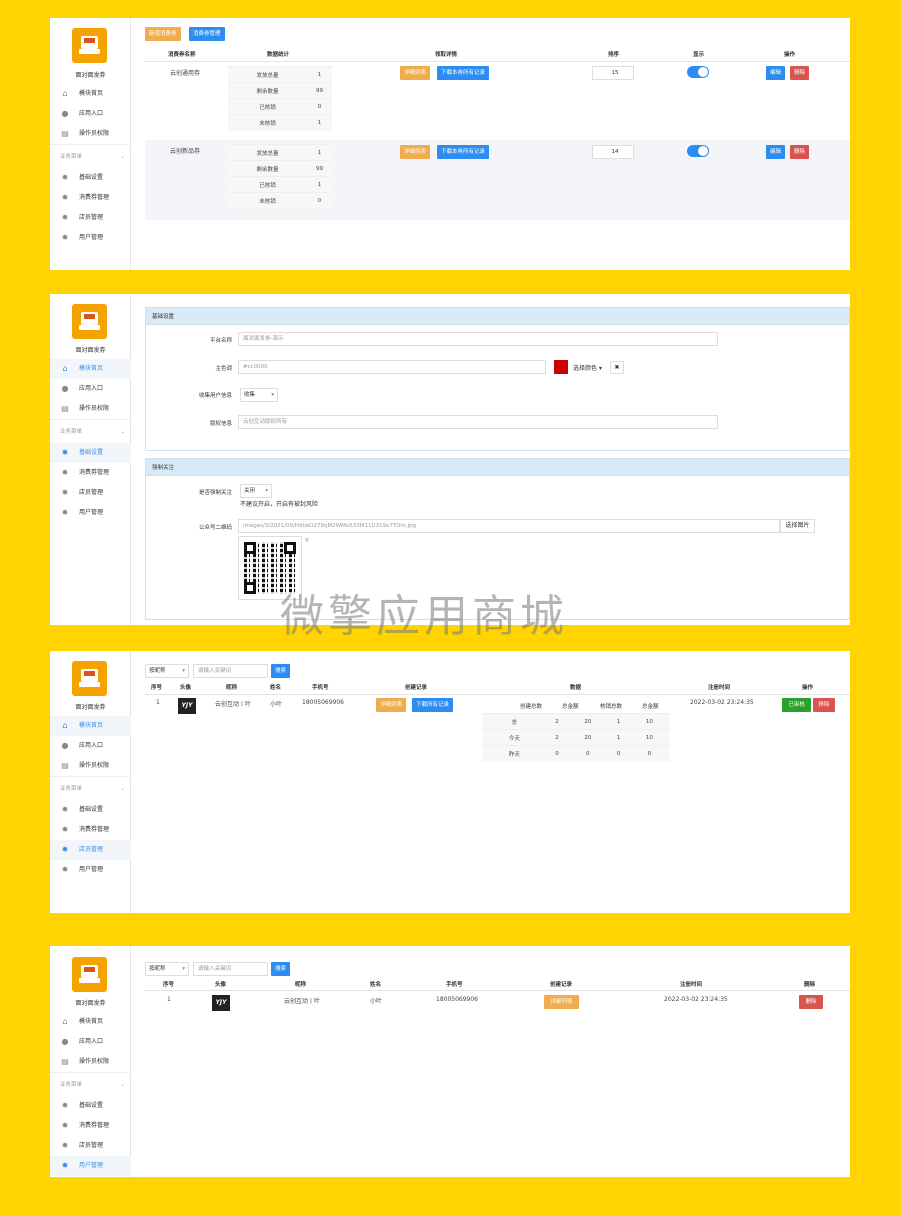 This screenshot has height=1216, width=901. I want to click on remove-button: 移除, so click(824, 705).